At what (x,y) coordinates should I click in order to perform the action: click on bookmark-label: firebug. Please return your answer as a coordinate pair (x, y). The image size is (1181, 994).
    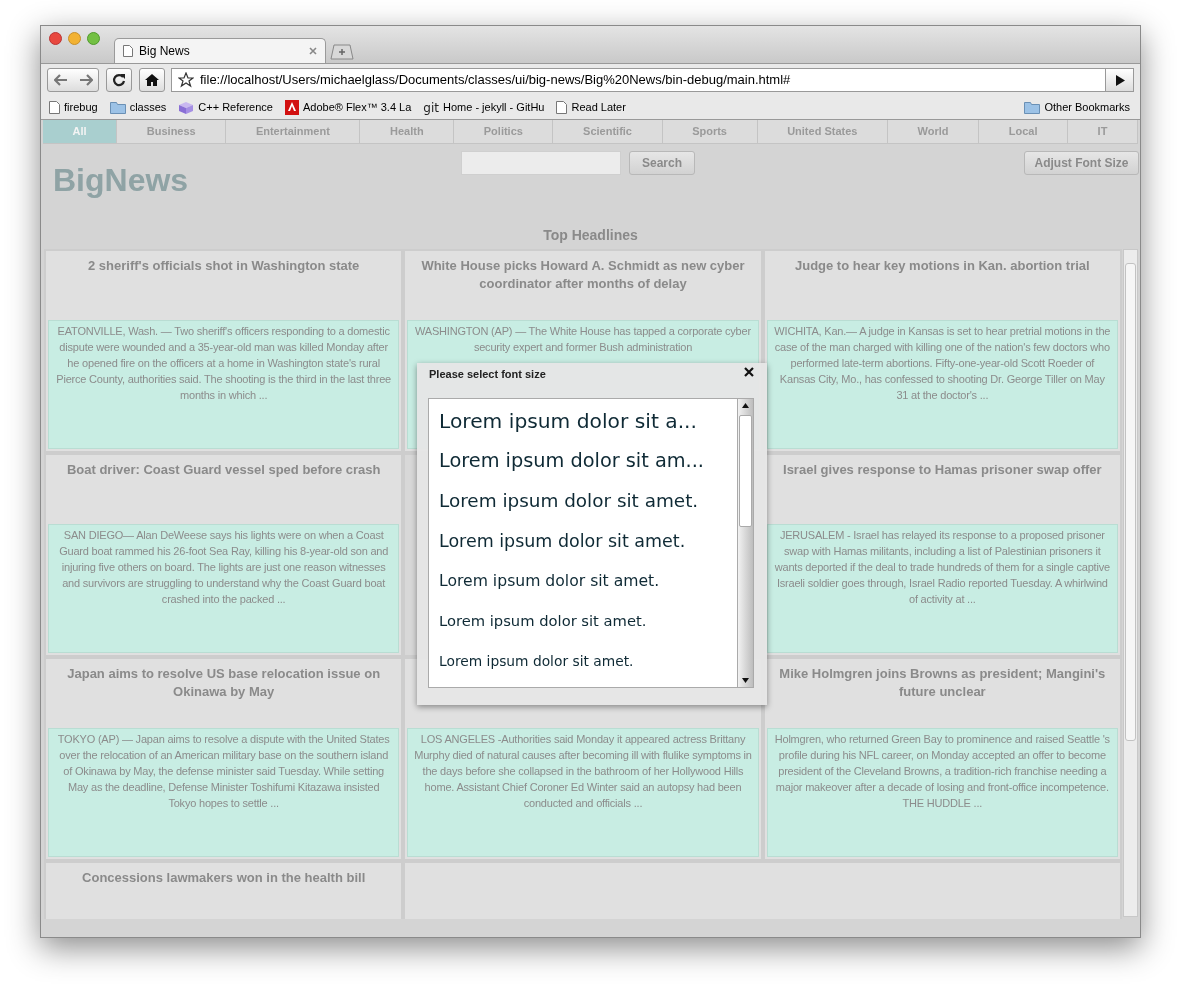
    Looking at the image, I should click on (81, 108).